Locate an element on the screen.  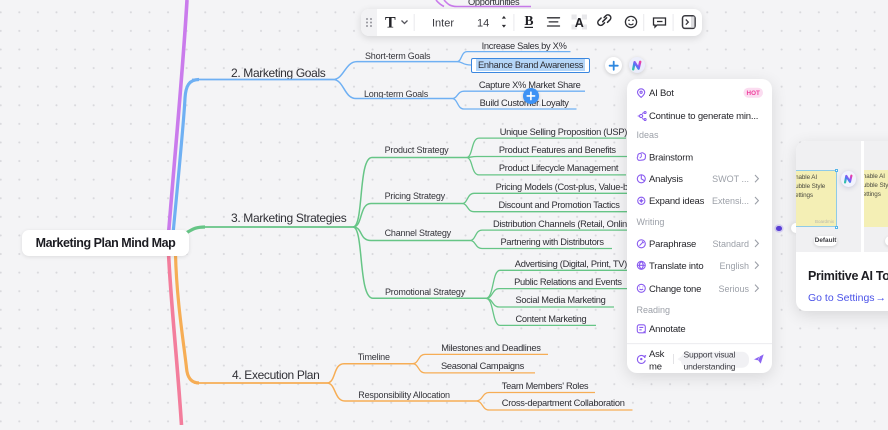
svg-text: B is located at coordinates (529, 20).